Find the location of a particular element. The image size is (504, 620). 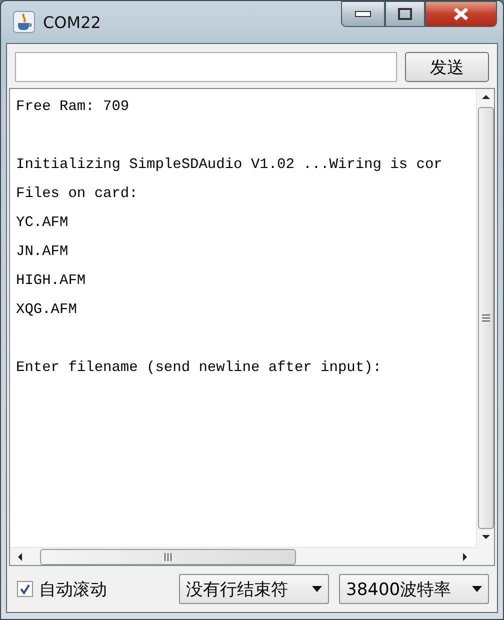

minimize-button is located at coordinates (363, 14).